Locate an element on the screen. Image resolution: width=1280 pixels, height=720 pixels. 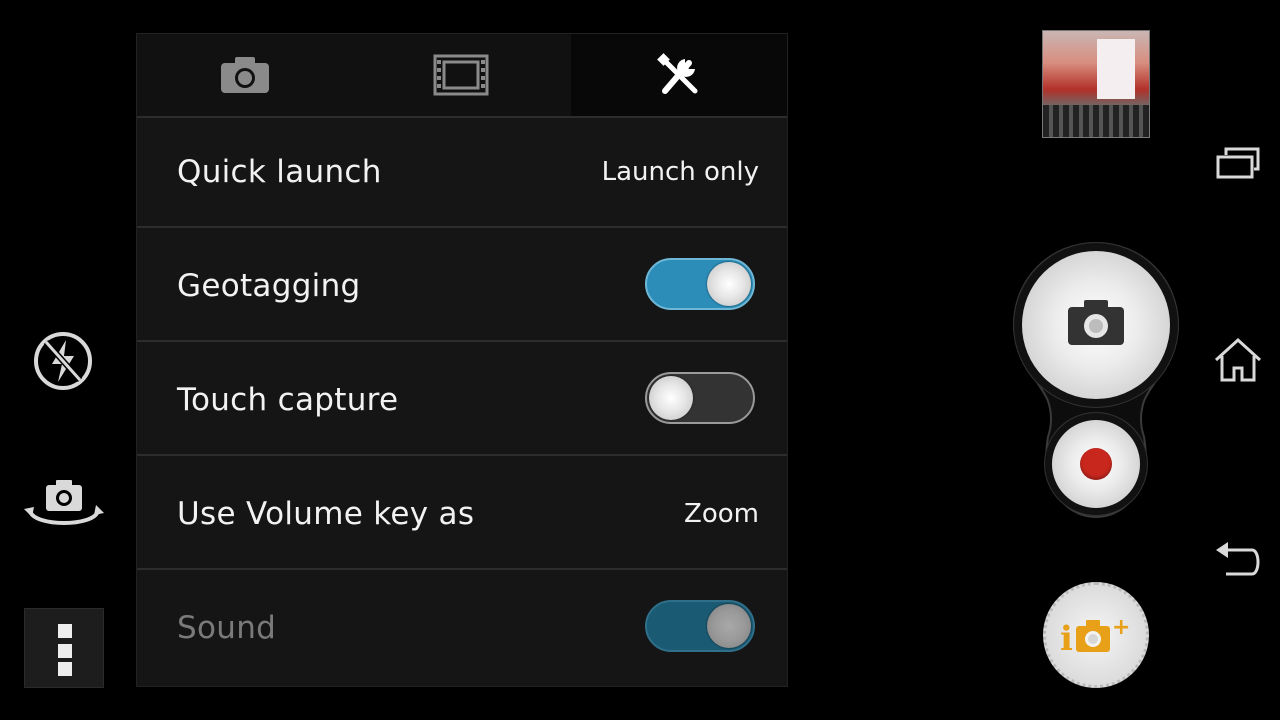
thumbnail-keyboard is located at coordinates (1096, 121).